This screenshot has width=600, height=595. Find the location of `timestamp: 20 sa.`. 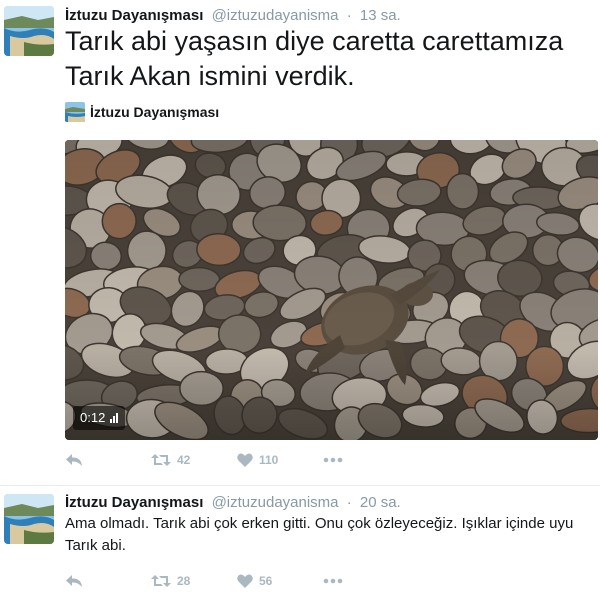

timestamp: 20 sa. is located at coordinates (380, 502).